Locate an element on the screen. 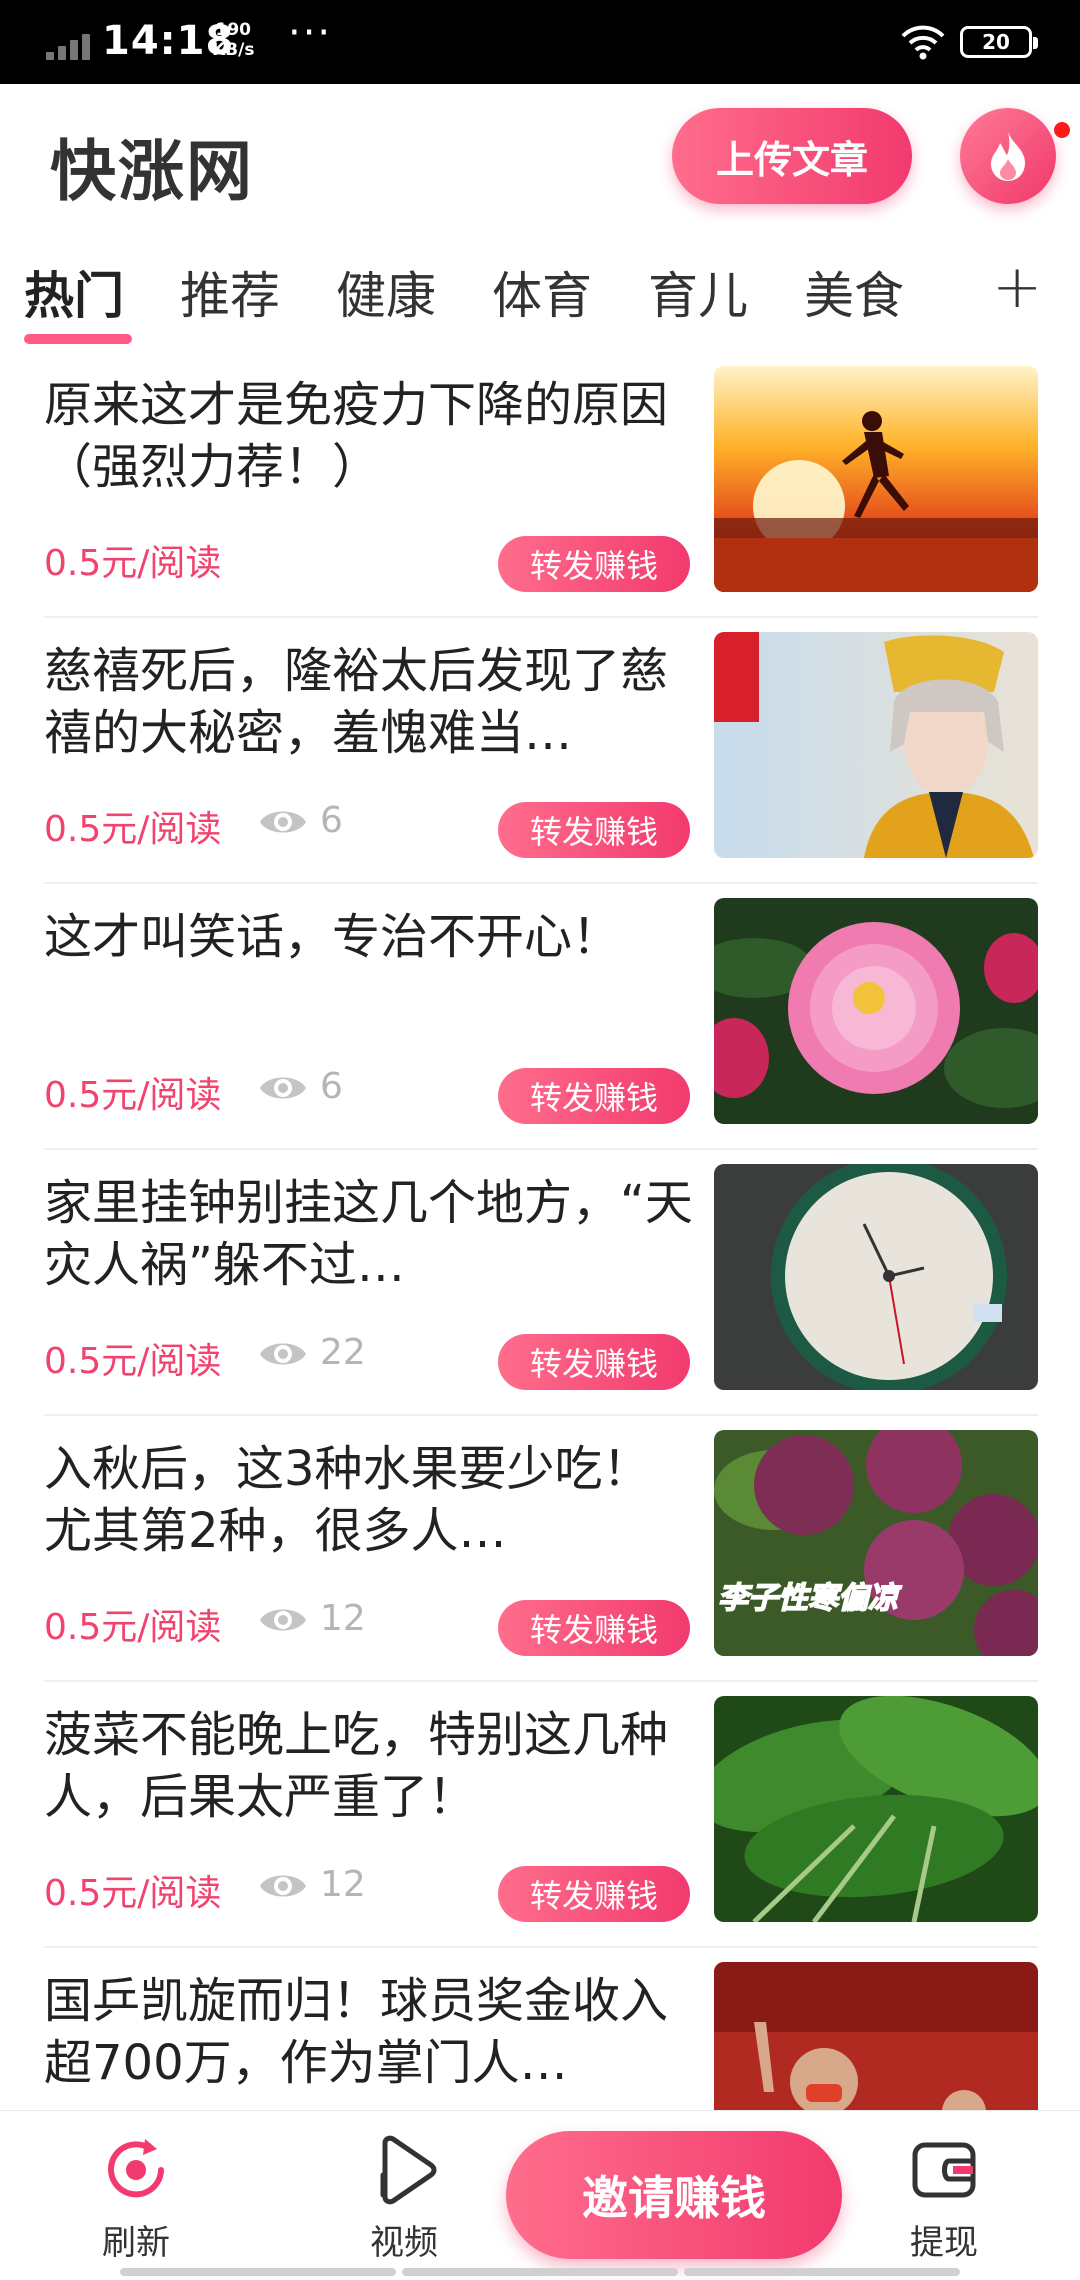  bottom-nav: 刷新 视频 邀请赚钱 提现 is located at coordinates (540, 2195).